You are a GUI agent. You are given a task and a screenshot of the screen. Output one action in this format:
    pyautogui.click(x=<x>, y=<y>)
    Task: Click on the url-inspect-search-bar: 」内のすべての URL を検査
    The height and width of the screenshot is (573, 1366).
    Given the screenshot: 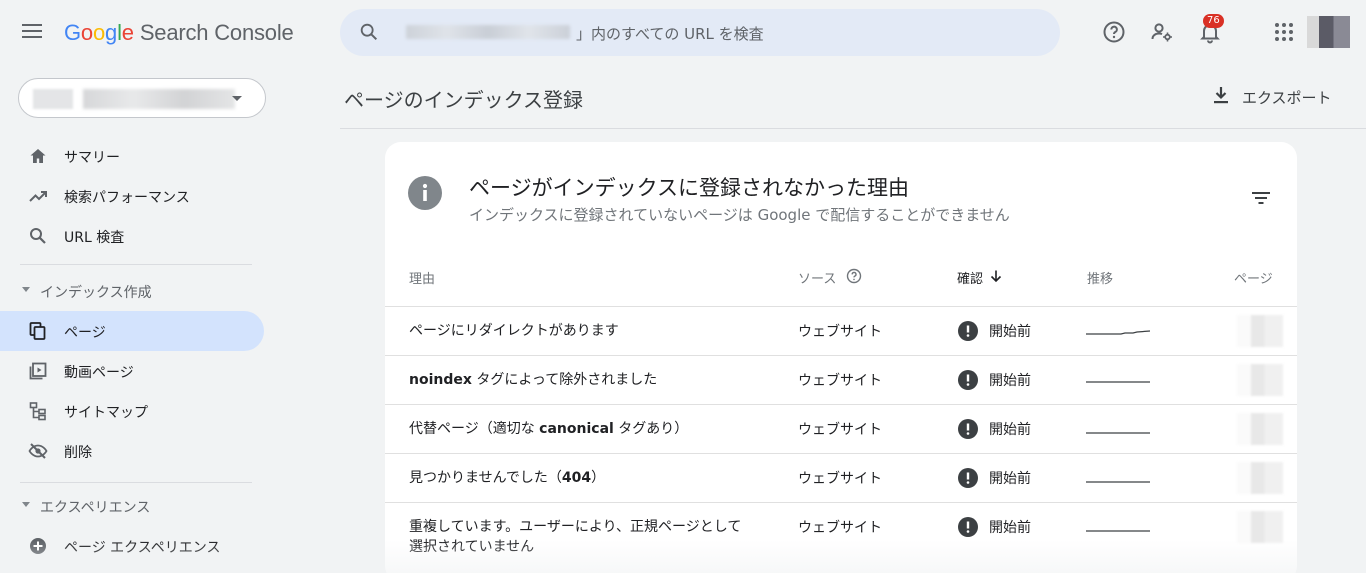 What is the action you would take?
    pyautogui.click(x=700, y=32)
    